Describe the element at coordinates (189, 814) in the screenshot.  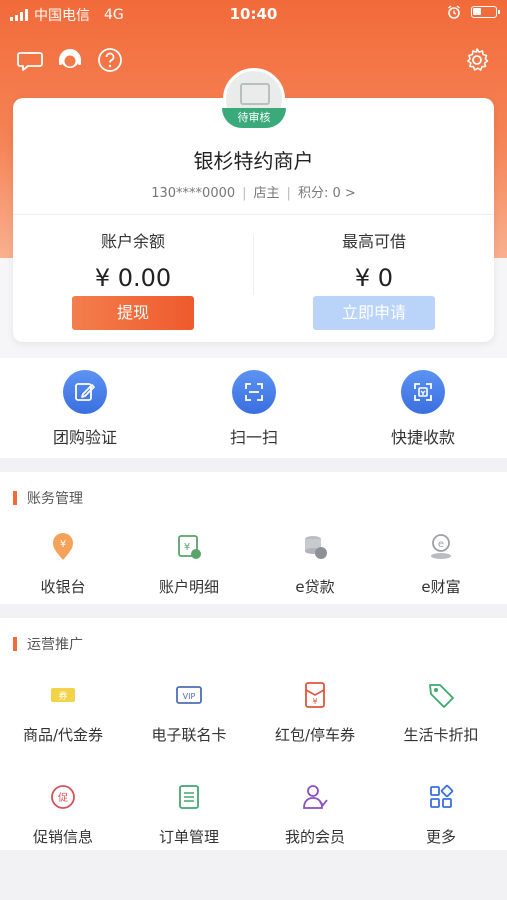
I see `ops-item-order-management: 订单管理` at that location.